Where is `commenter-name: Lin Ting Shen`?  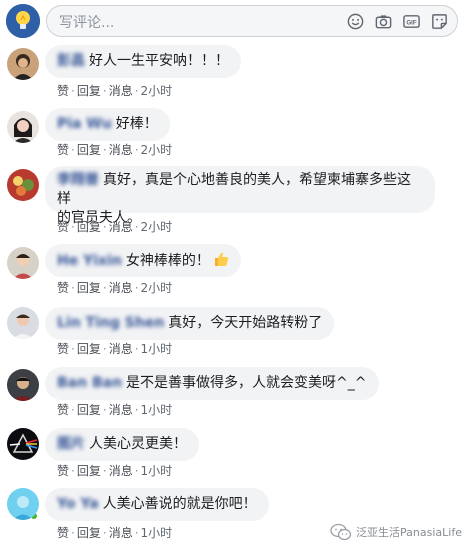
commenter-name: Lin Ting Shen is located at coordinates (110, 323).